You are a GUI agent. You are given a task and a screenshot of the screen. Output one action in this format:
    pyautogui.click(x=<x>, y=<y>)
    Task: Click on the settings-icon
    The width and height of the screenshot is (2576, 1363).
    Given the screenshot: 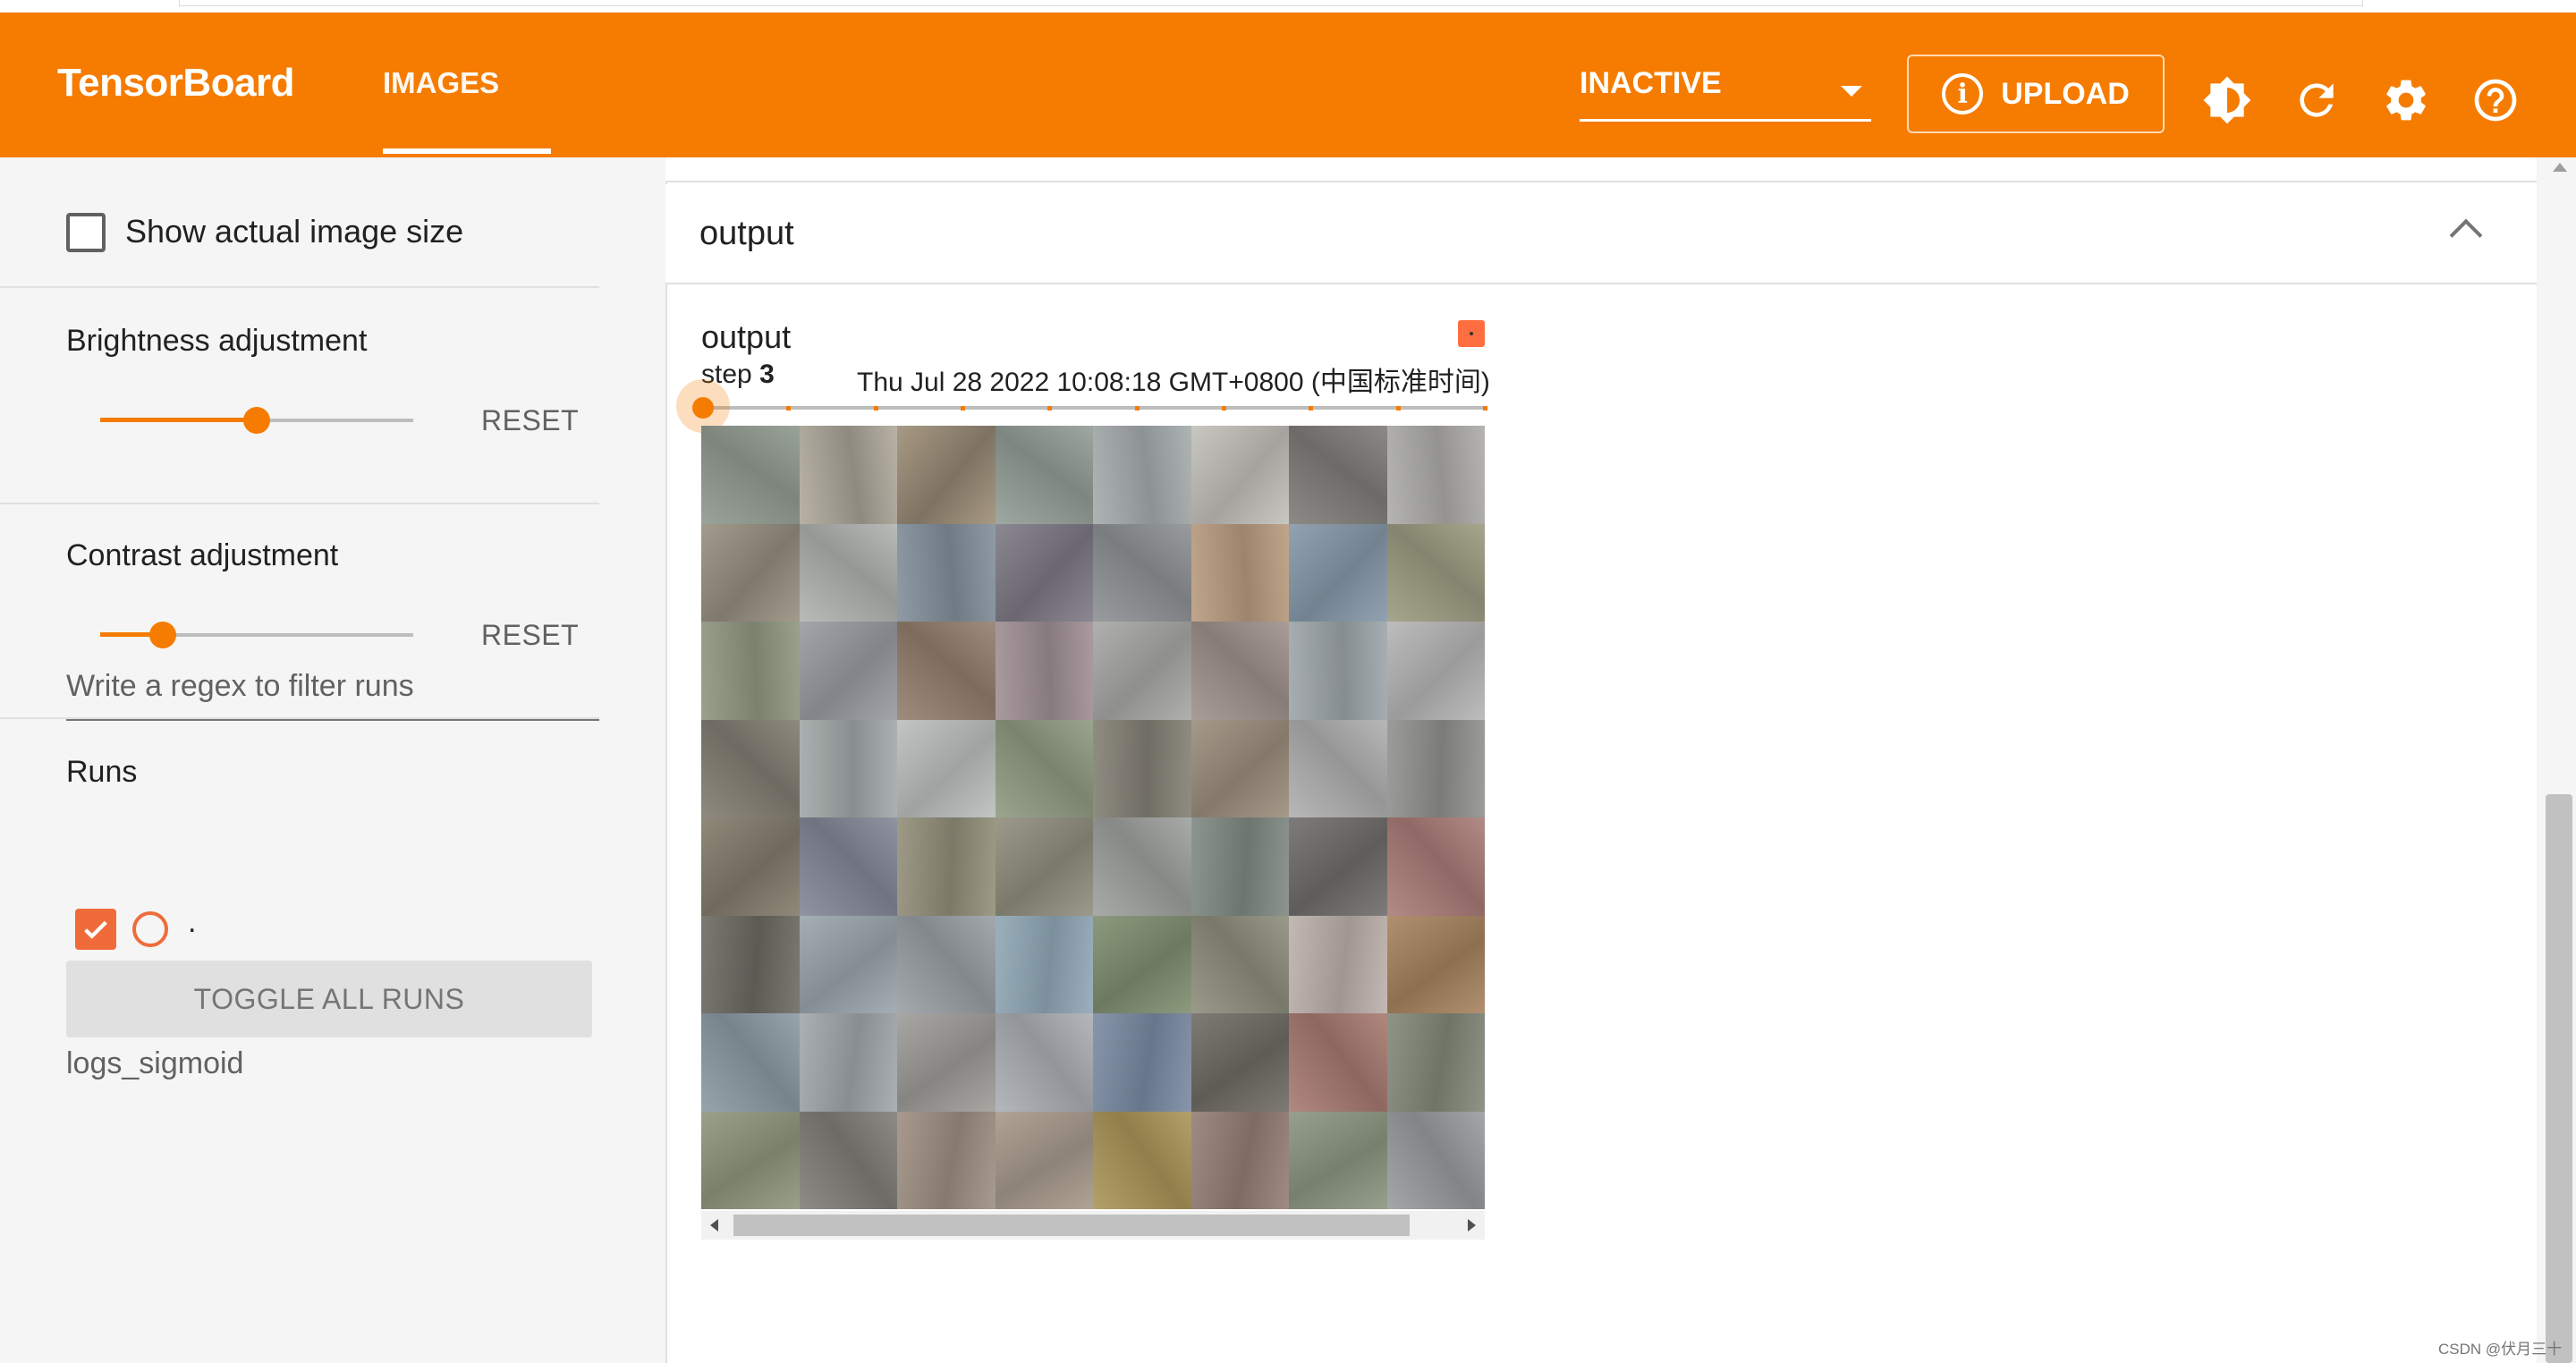 What is the action you would take?
    pyautogui.click(x=2406, y=100)
    